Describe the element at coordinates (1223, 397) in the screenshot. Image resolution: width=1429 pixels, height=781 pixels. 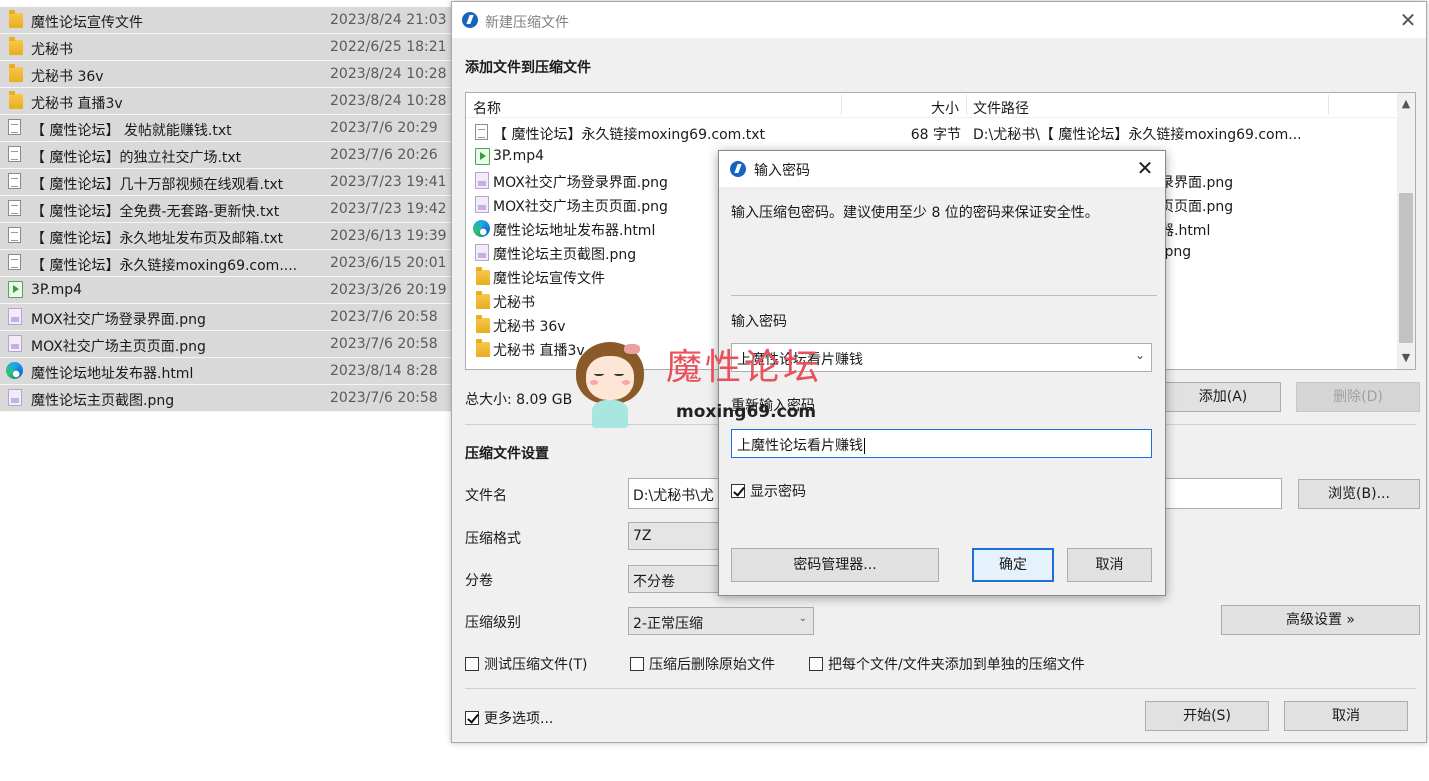
I see `add-button: 添加(A)` at that location.